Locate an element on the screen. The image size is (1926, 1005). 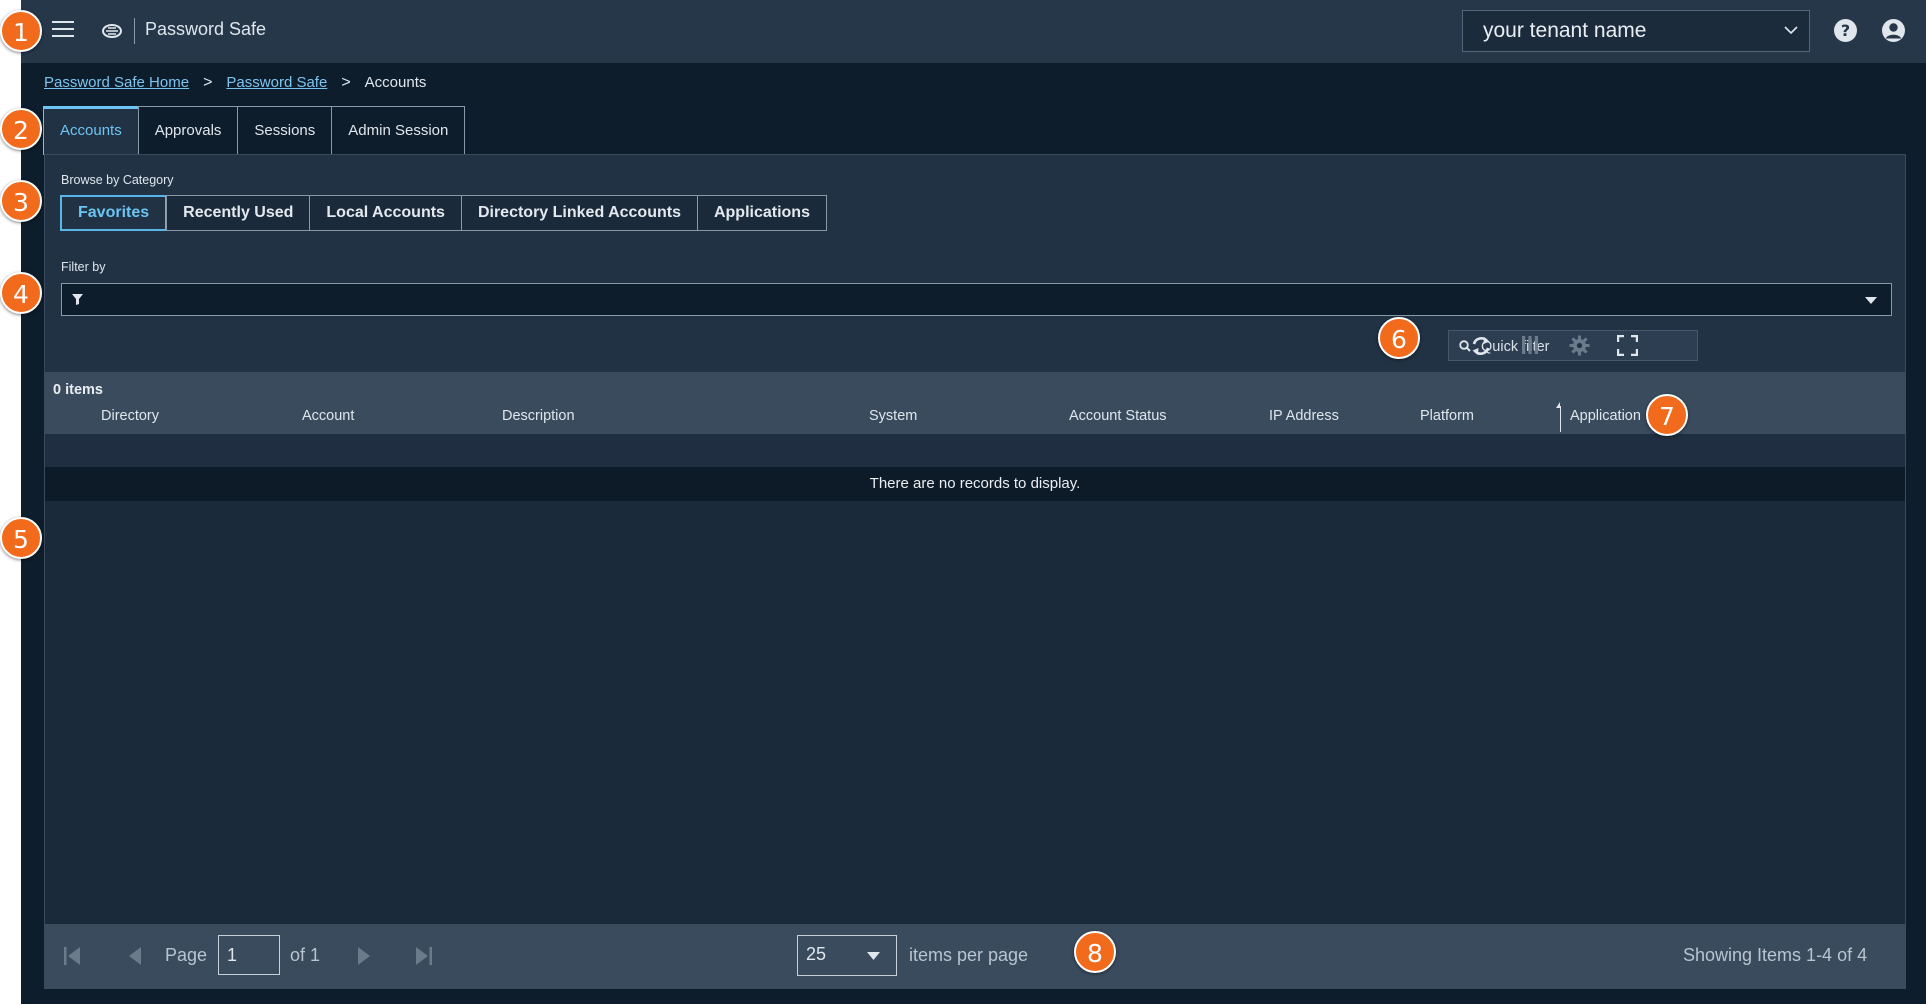
column-header-system: System is located at coordinates (893, 416).